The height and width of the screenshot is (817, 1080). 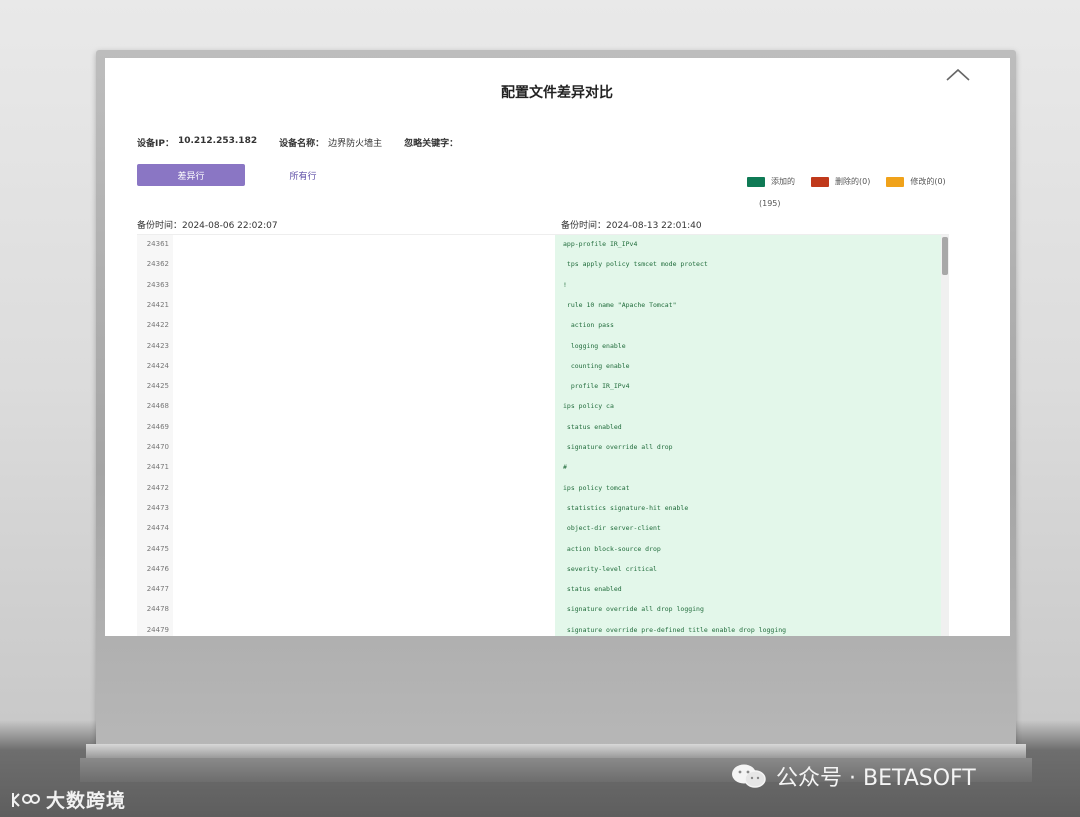 What do you see at coordinates (26, 799) in the screenshot?
I see `brand-logo-icon` at bounding box center [26, 799].